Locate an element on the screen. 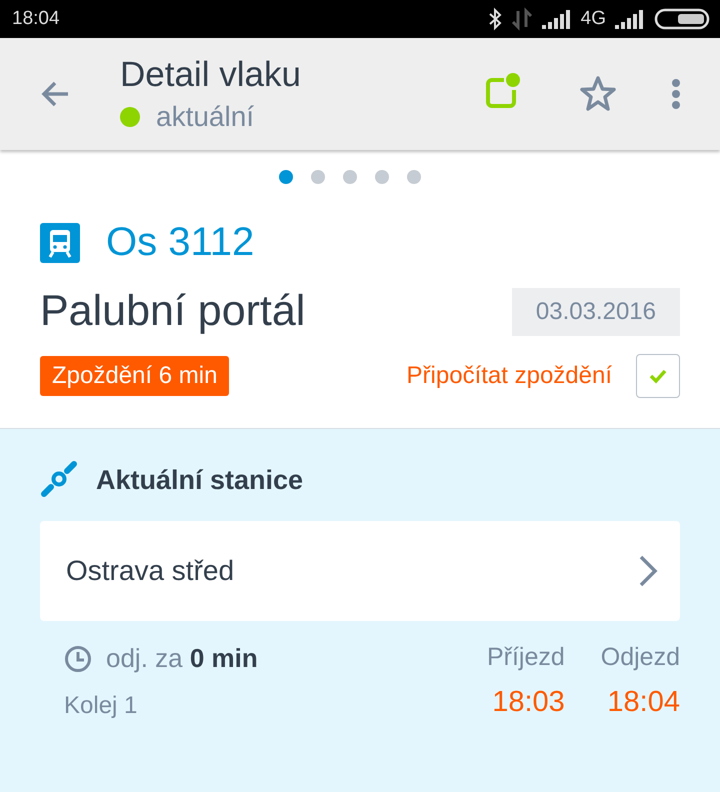 The image size is (720, 792). date-badge: 03.03.2016 is located at coordinates (596, 312).